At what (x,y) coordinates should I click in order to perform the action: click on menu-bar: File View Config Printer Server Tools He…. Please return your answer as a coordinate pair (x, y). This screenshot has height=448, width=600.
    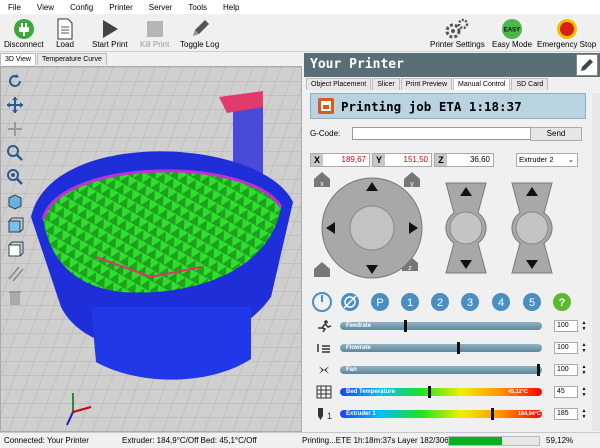
    Looking at the image, I should click on (300, 7).